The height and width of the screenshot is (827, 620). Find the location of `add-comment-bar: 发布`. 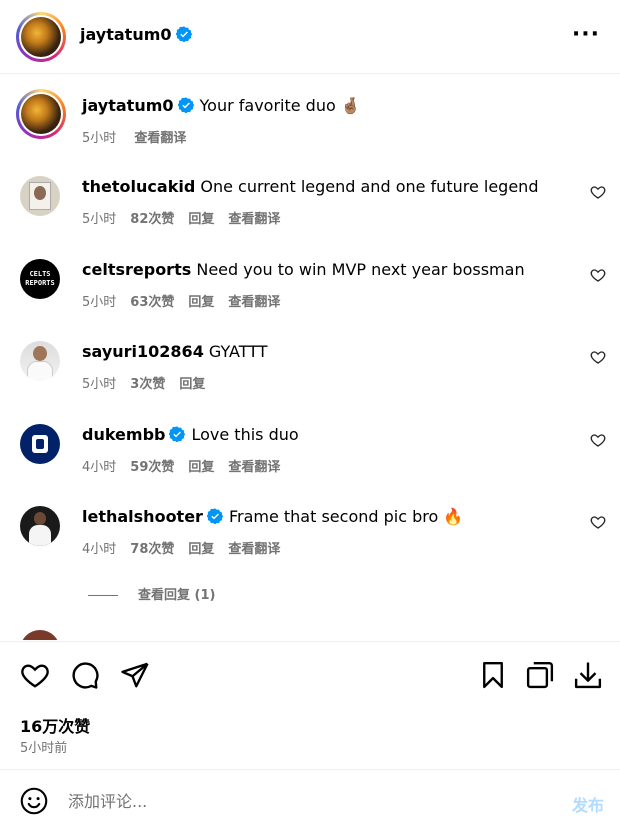

add-comment-bar: 发布 is located at coordinates (310, 798).